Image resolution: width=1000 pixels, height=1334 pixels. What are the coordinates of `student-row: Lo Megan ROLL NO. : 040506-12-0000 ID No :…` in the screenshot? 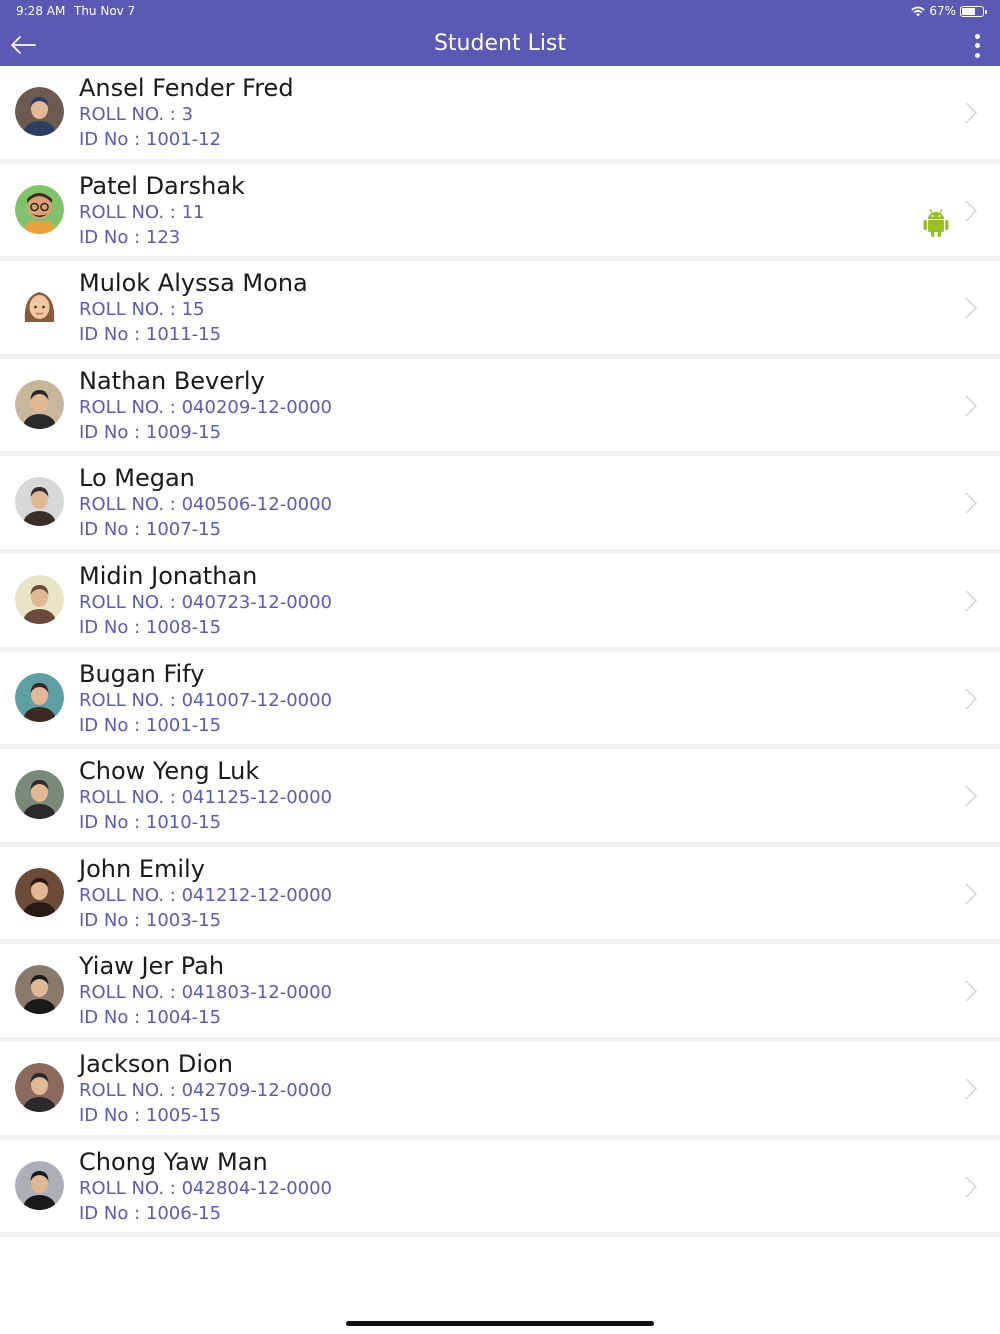 It's located at (500, 505).